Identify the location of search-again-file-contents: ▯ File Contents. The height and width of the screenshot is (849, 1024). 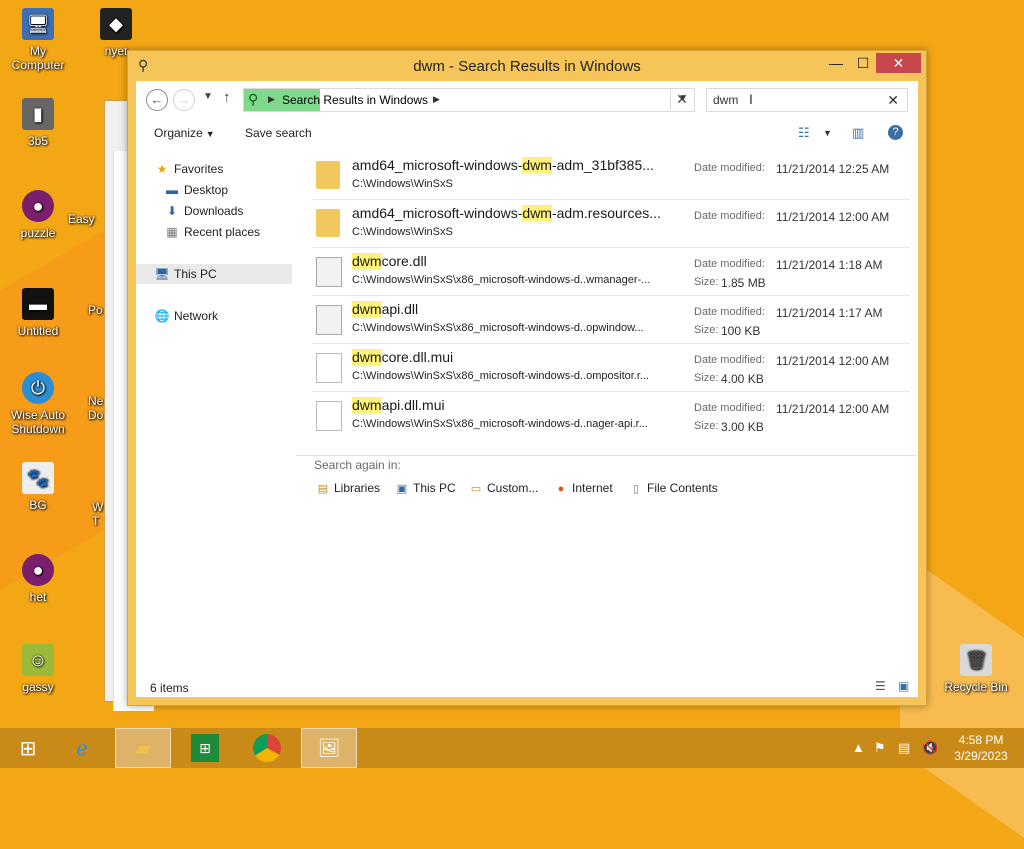
(673, 488).